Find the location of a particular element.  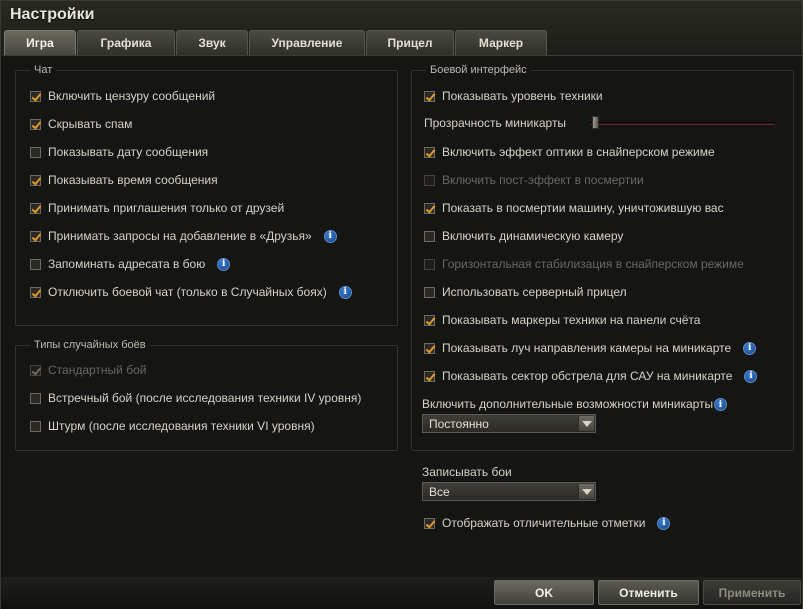

checkbox-row: Принимать приглашения только от друзей is located at coordinates (157, 208).